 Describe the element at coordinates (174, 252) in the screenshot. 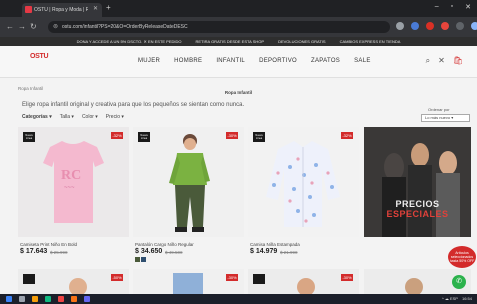

I see `product-old-price: $ 49.500` at that location.